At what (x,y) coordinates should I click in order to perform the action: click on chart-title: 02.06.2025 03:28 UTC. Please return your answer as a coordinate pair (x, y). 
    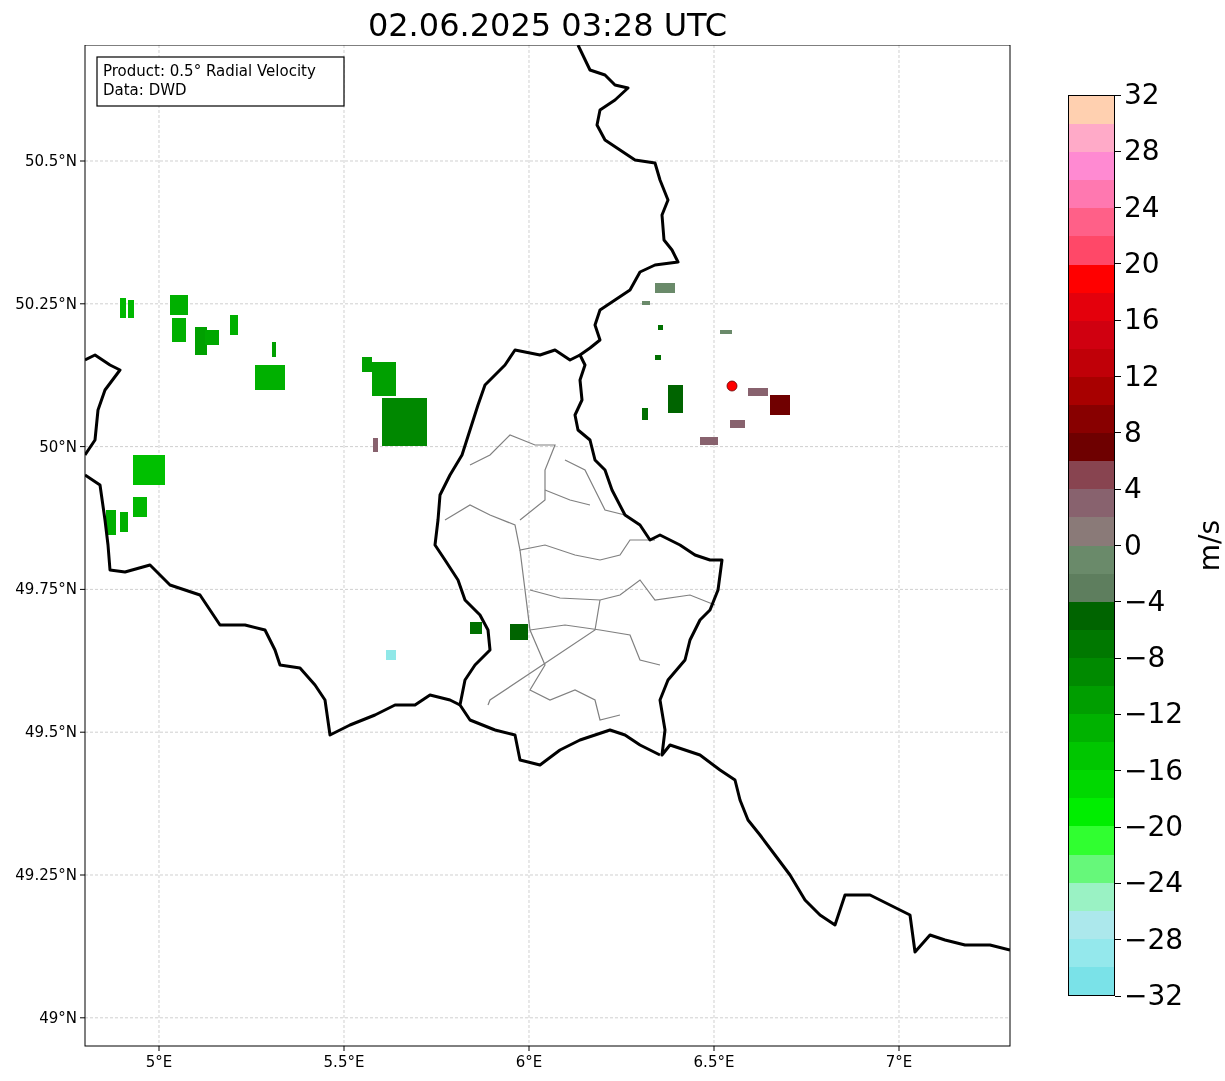
    Looking at the image, I should click on (547, 25).